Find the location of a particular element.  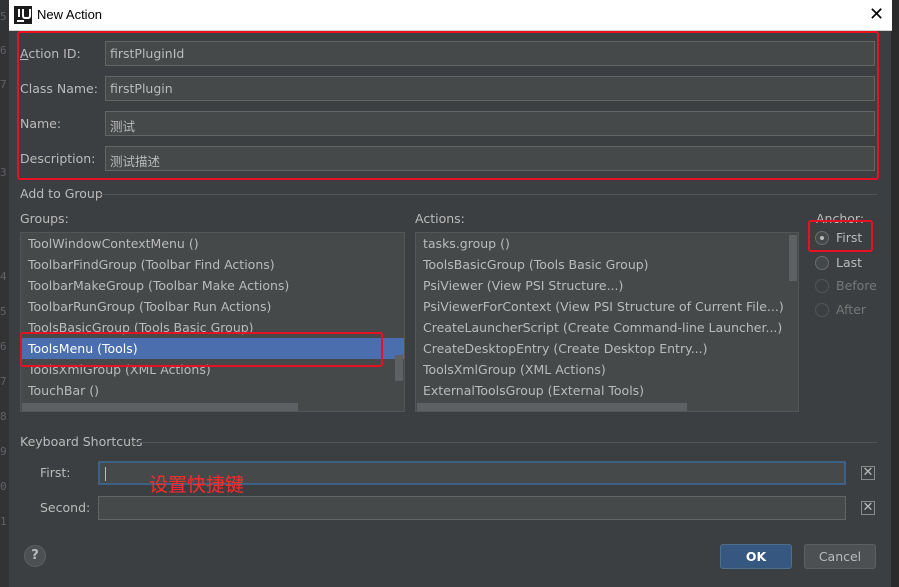

action-id-label-text: ction ID: is located at coordinates (54, 53).